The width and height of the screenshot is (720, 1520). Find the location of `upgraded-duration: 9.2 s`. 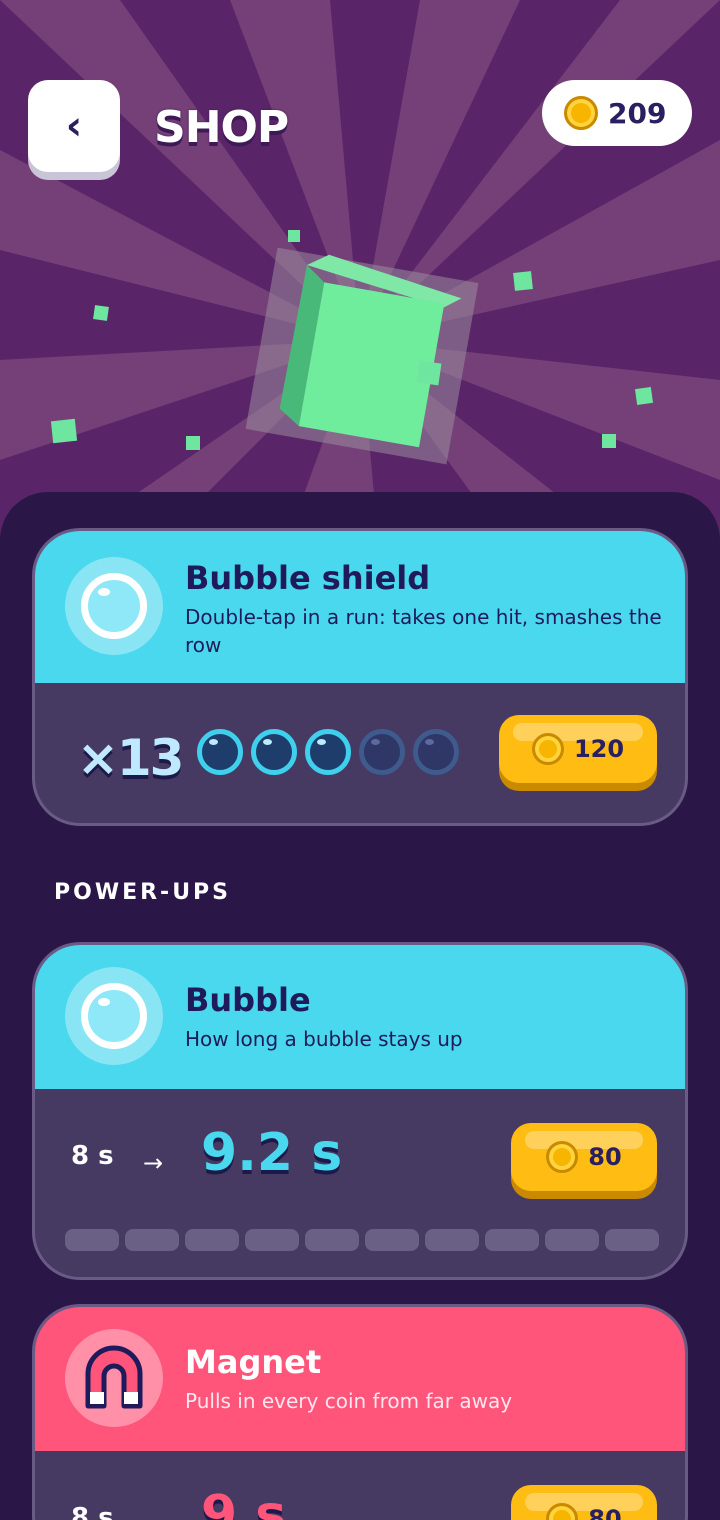

upgraded-duration: 9.2 s is located at coordinates (272, 1153).